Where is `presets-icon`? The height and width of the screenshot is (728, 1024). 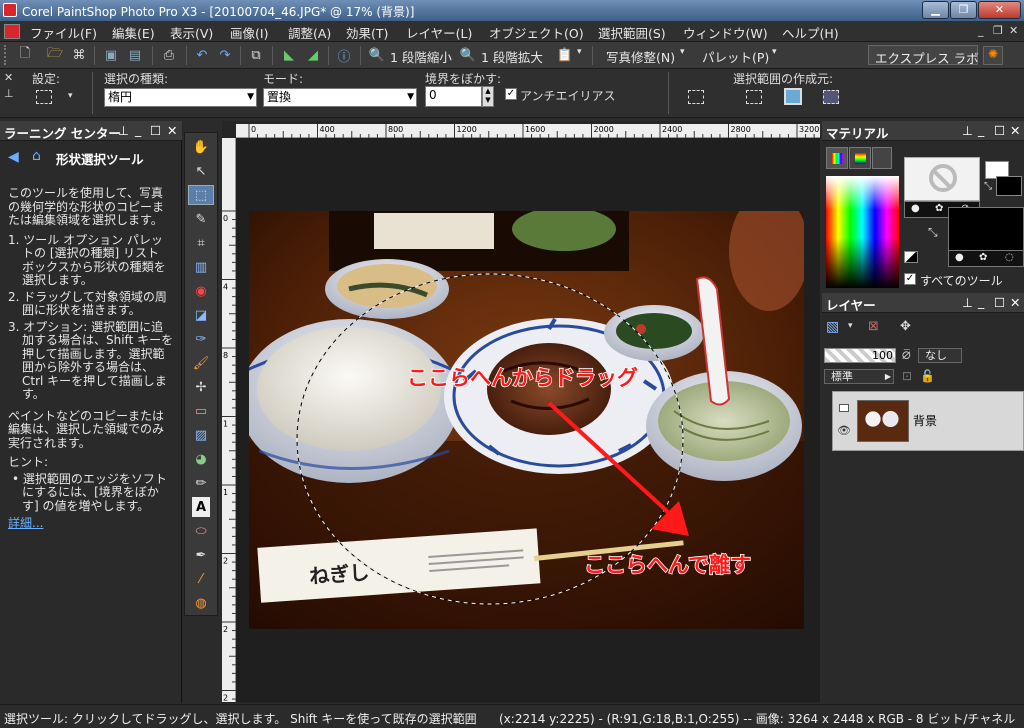 presets-icon is located at coordinates (44, 97).